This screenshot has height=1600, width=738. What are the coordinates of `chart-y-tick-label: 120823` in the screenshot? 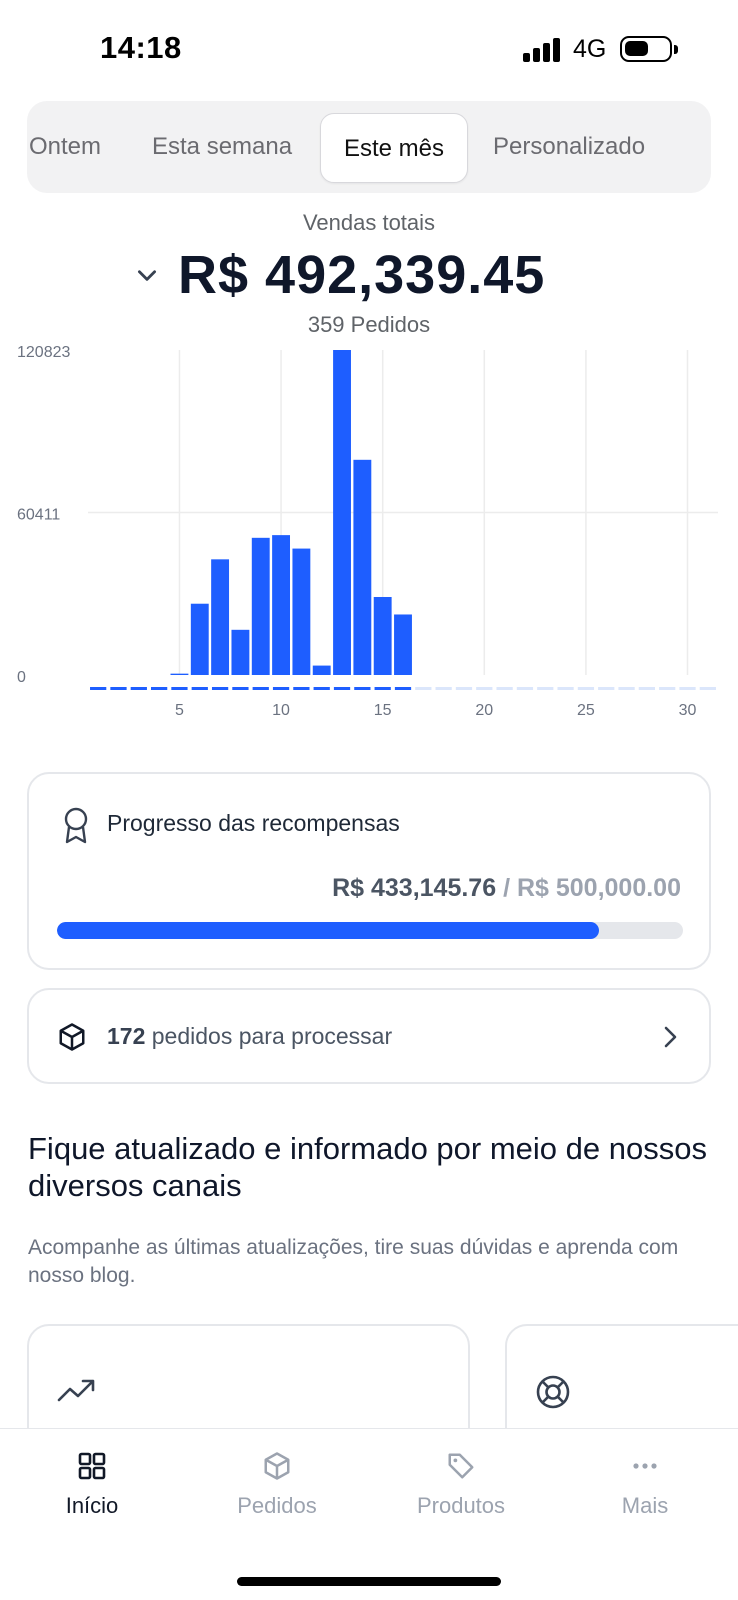 It's located at (43, 352).